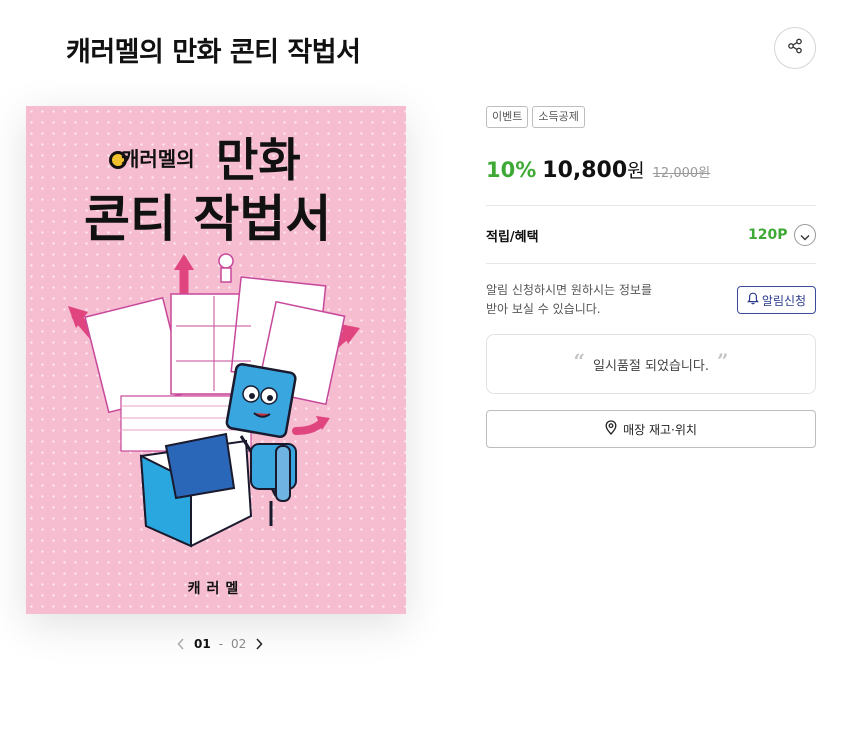 The width and height of the screenshot is (850, 739). I want to click on share-button, so click(795, 48).